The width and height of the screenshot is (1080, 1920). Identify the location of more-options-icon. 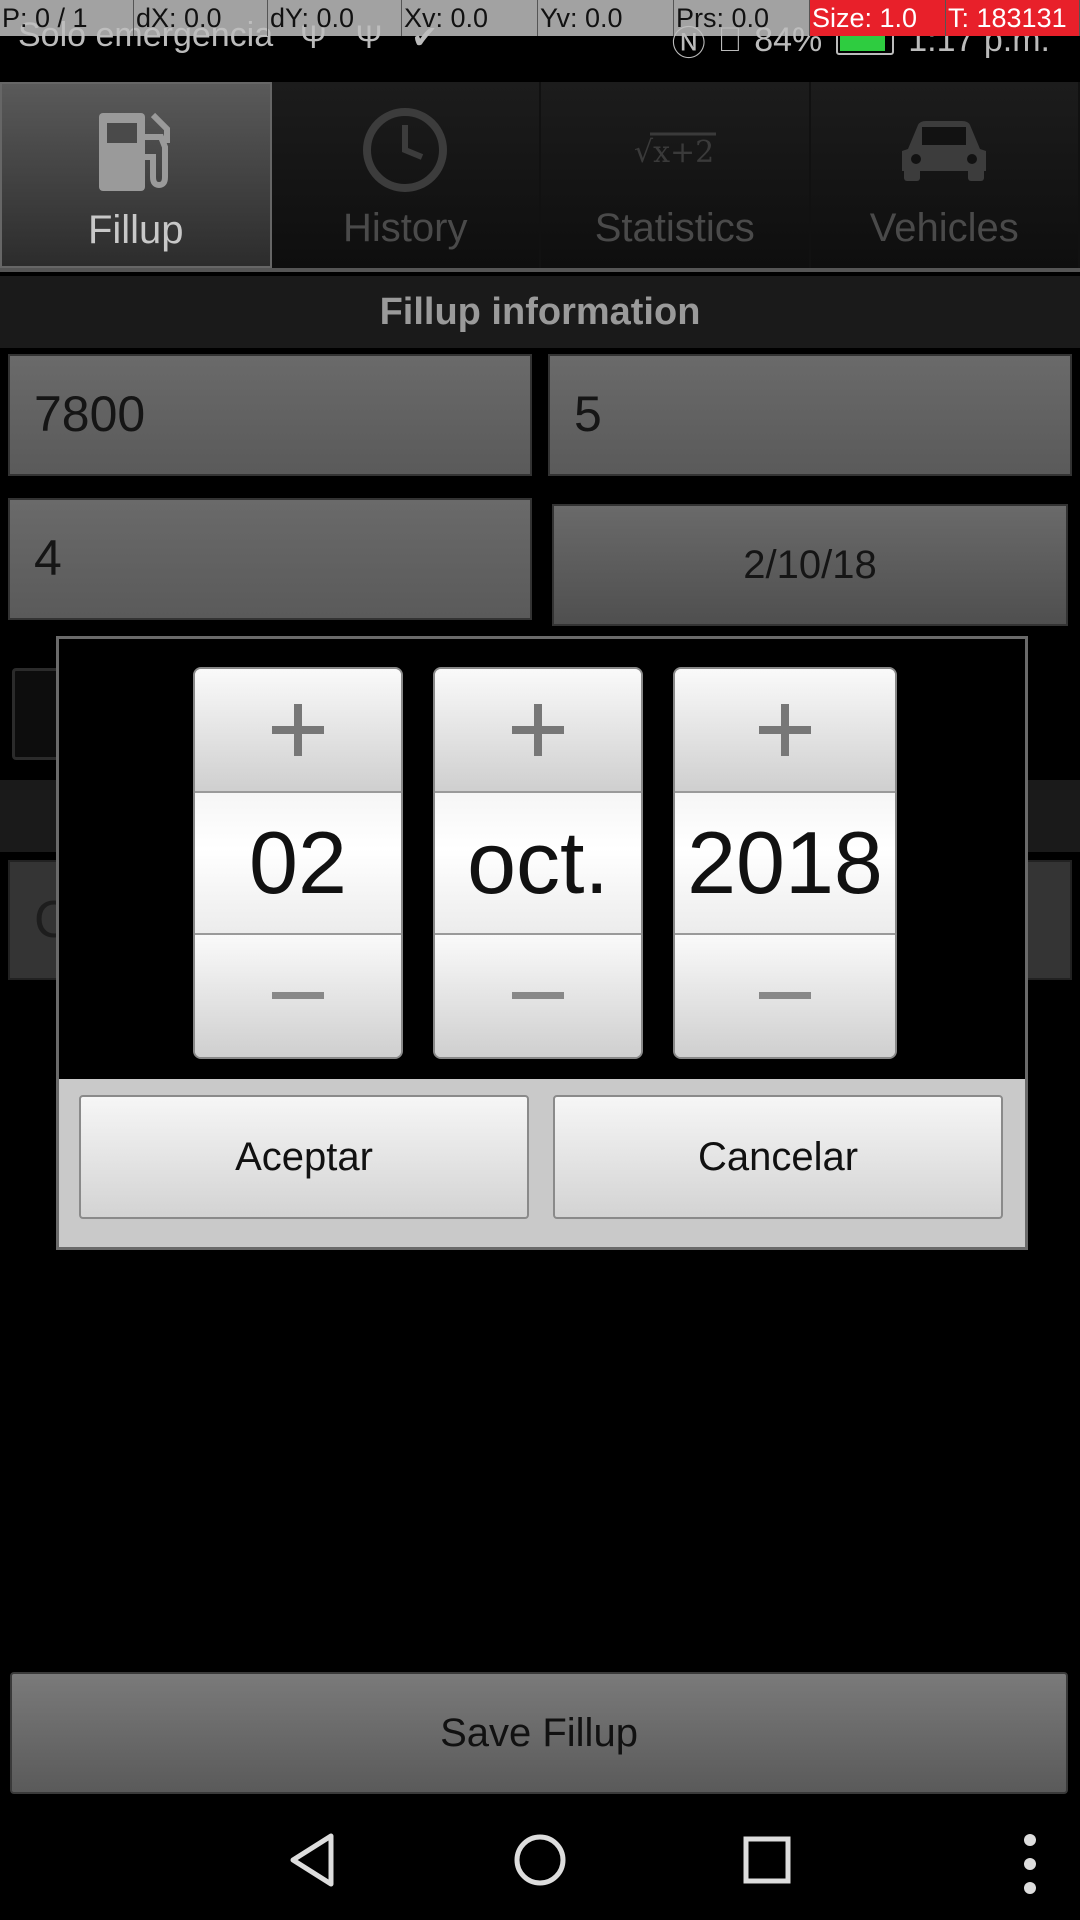
(1030, 1864).